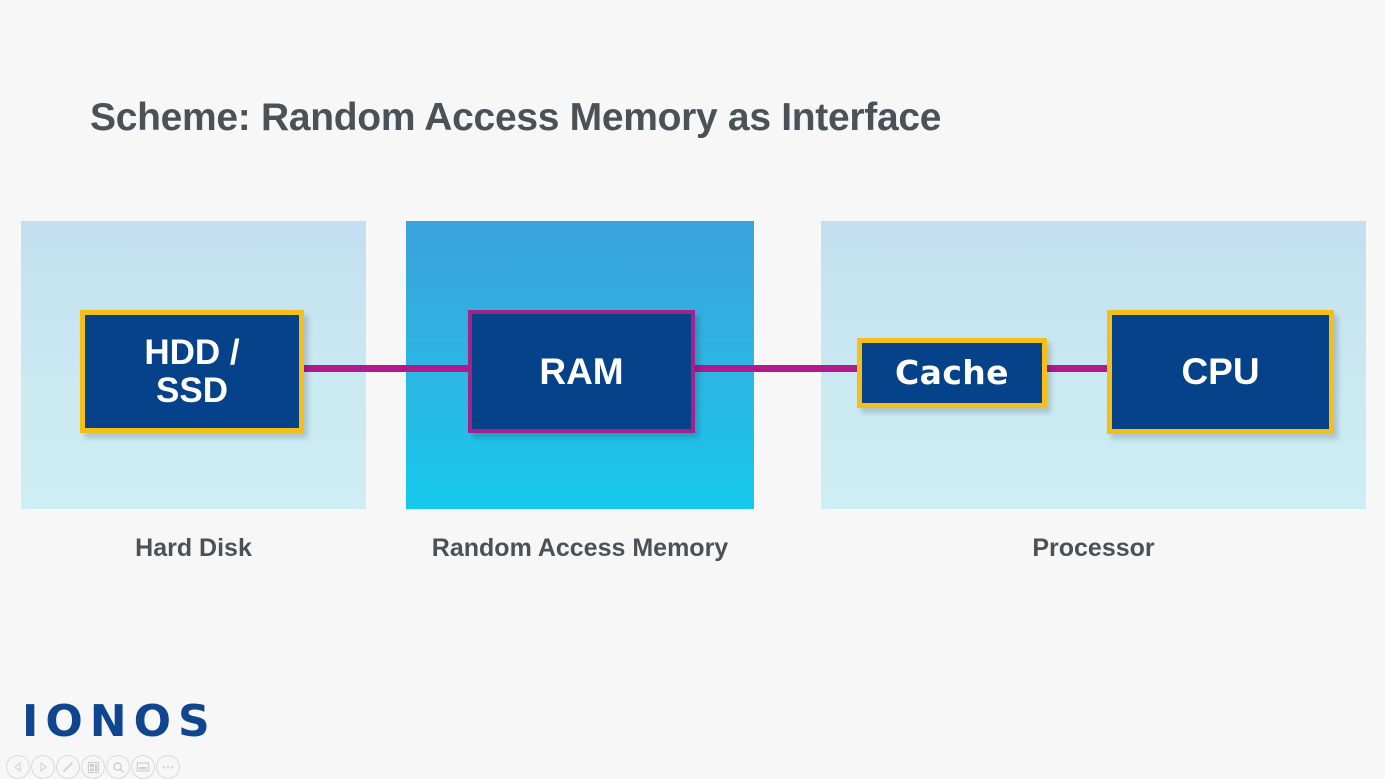 This screenshot has width=1385, height=779. Describe the element at coordinates (192, 352) in the screenshot. I see `node-hdd-ssd-label-line1: HDD /` at that location.